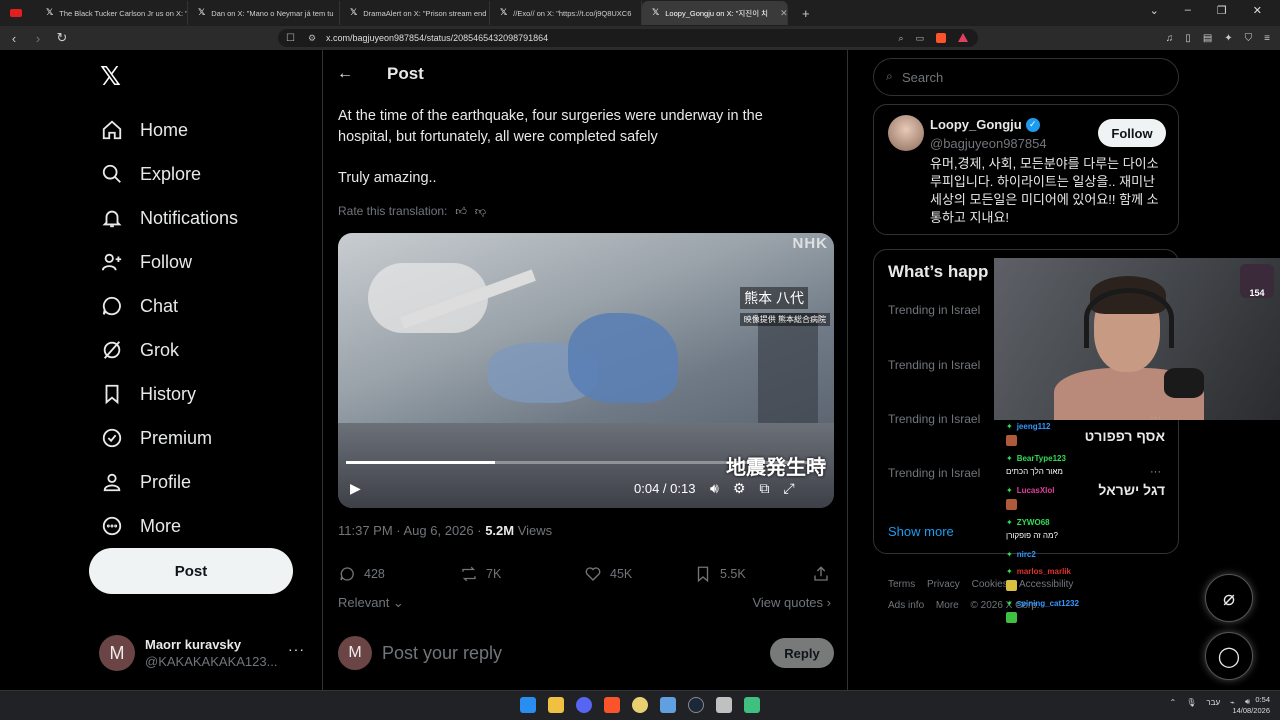  What do you see at coordinates (921, 531) in the screenshot?
I see `show-more-link: Show more` at bounding box center [921, 531].